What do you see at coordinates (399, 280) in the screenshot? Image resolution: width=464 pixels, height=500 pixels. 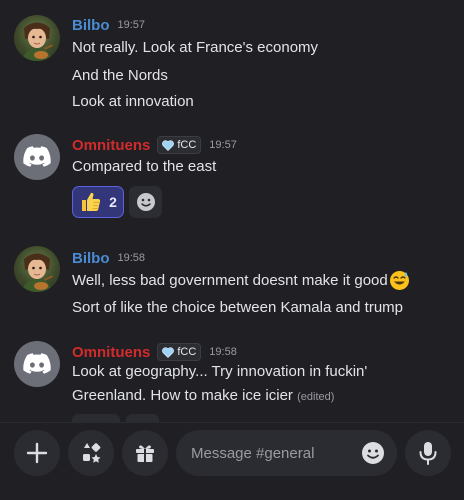 I see `smiling-sweat-emoji` at bounding box center [399, 280].